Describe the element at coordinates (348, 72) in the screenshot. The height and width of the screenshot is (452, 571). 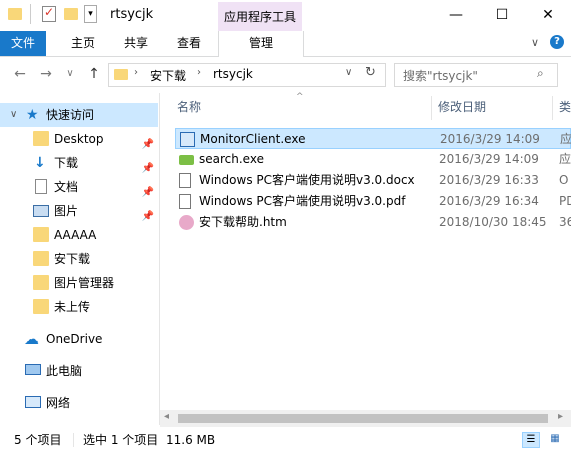
I see `address-dropdown-icon: ∨` at that location.